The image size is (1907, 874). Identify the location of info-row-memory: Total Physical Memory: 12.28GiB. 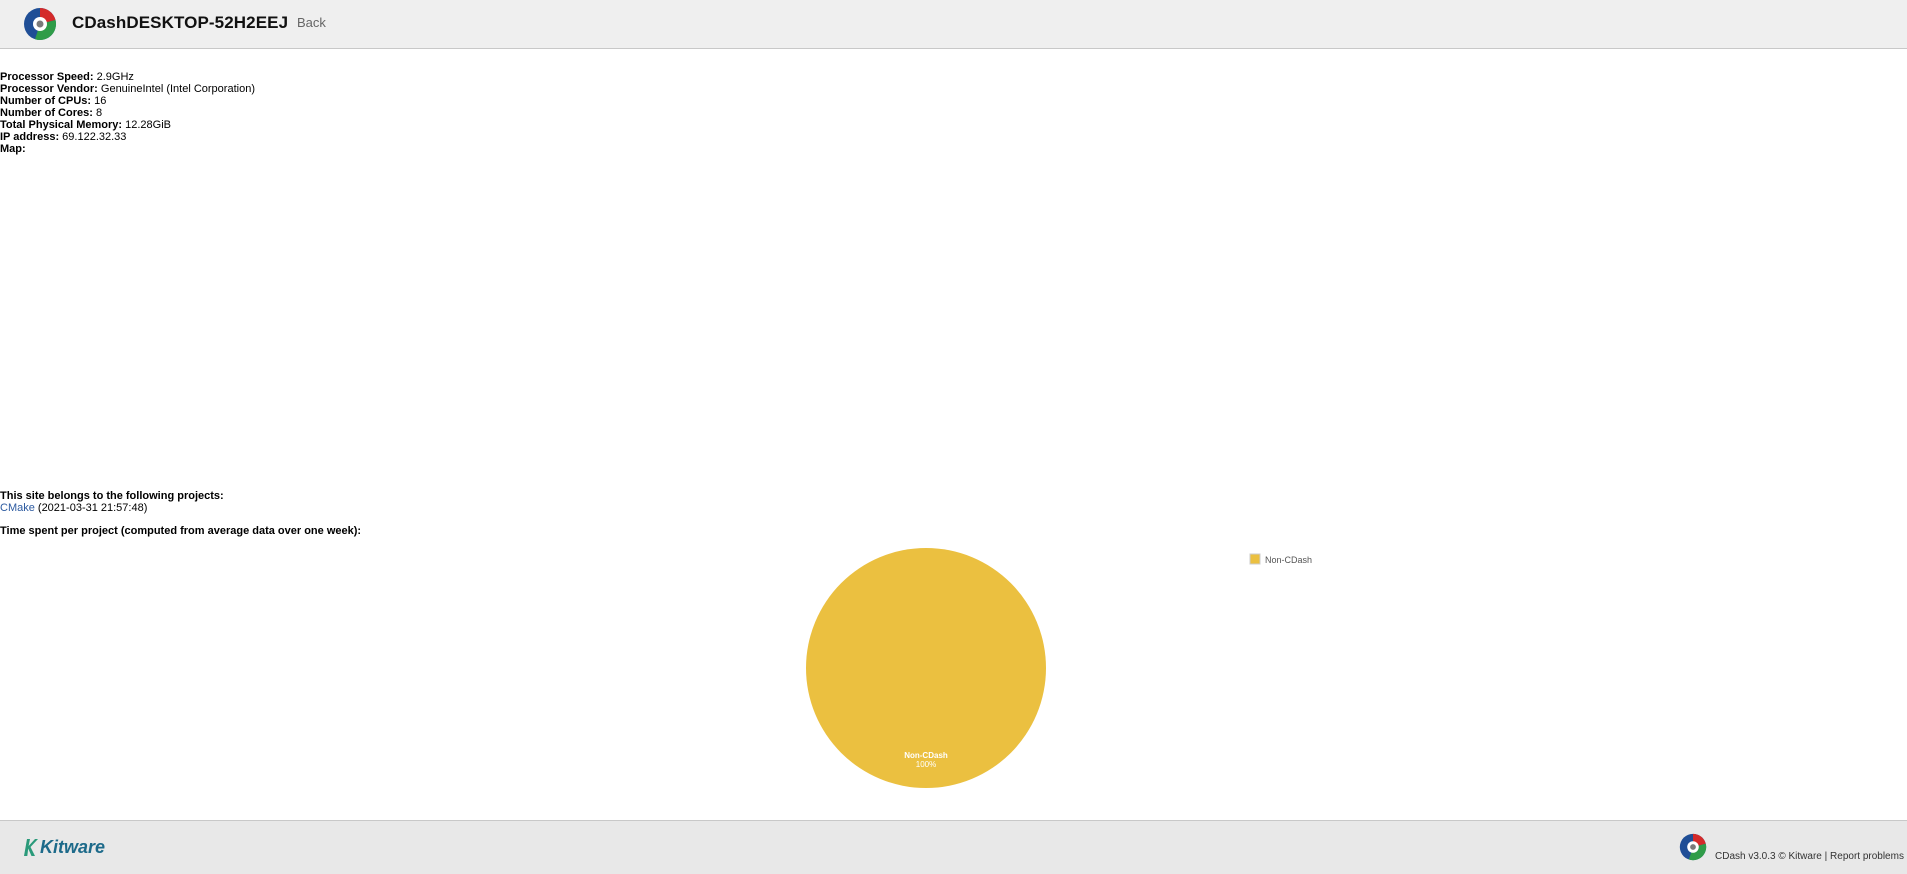
(127, 125).